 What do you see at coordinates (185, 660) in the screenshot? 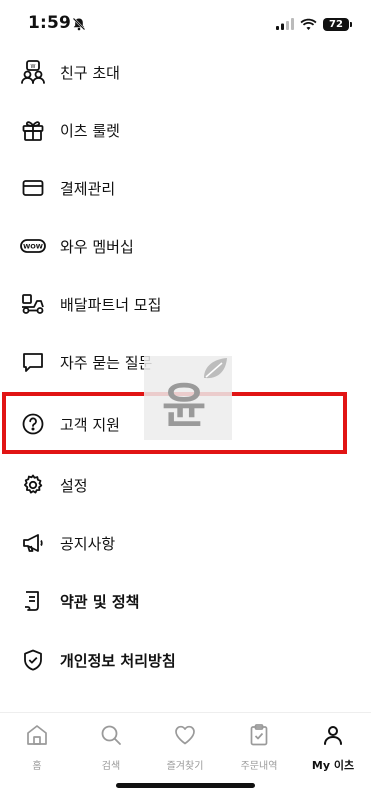
I see `menu-item-privacy-policy: 개인정보 처리방침` at bounding box center [185, 660].